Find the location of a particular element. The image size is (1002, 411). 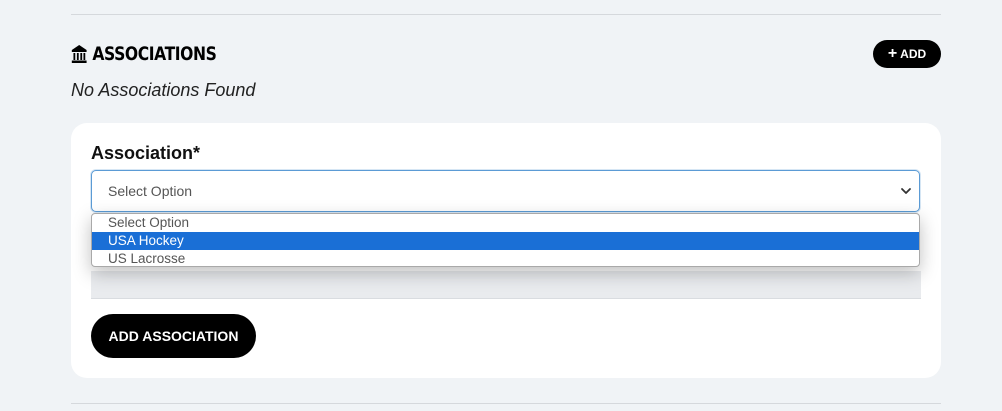

empty-message: No Associations Found is located at coordinates (163, 90).